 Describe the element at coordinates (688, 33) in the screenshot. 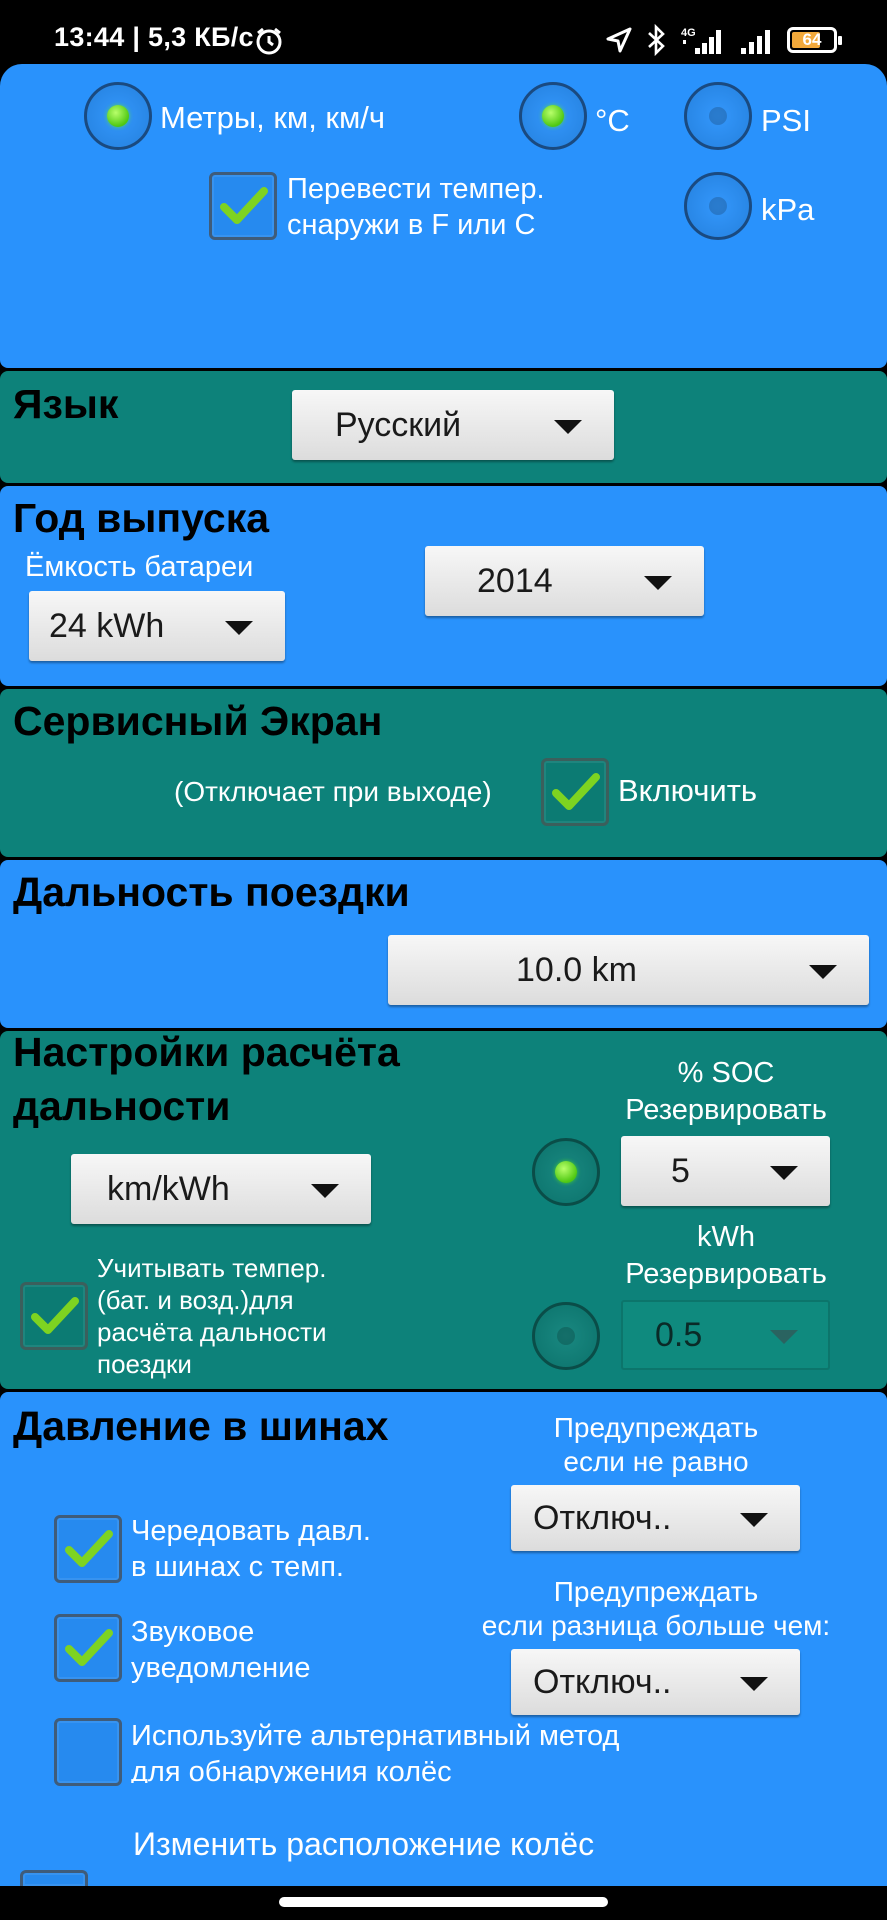

I see `svg-text: 4G` at that location.